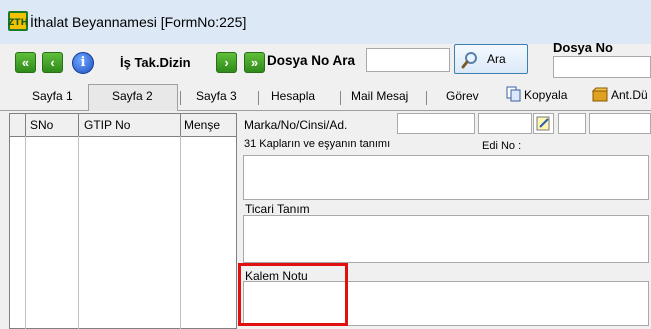 Image resolution: width=651 pixels, height=329 pixels. What do you see at coordinates (602, 67) in the screenshot?
I see `dosya-no-input` at bounding box center [602, 67].